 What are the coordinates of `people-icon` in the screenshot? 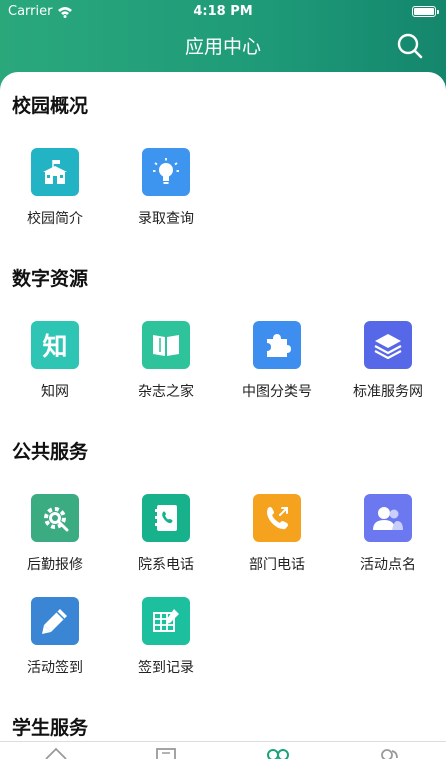 It's located at (388, 518).